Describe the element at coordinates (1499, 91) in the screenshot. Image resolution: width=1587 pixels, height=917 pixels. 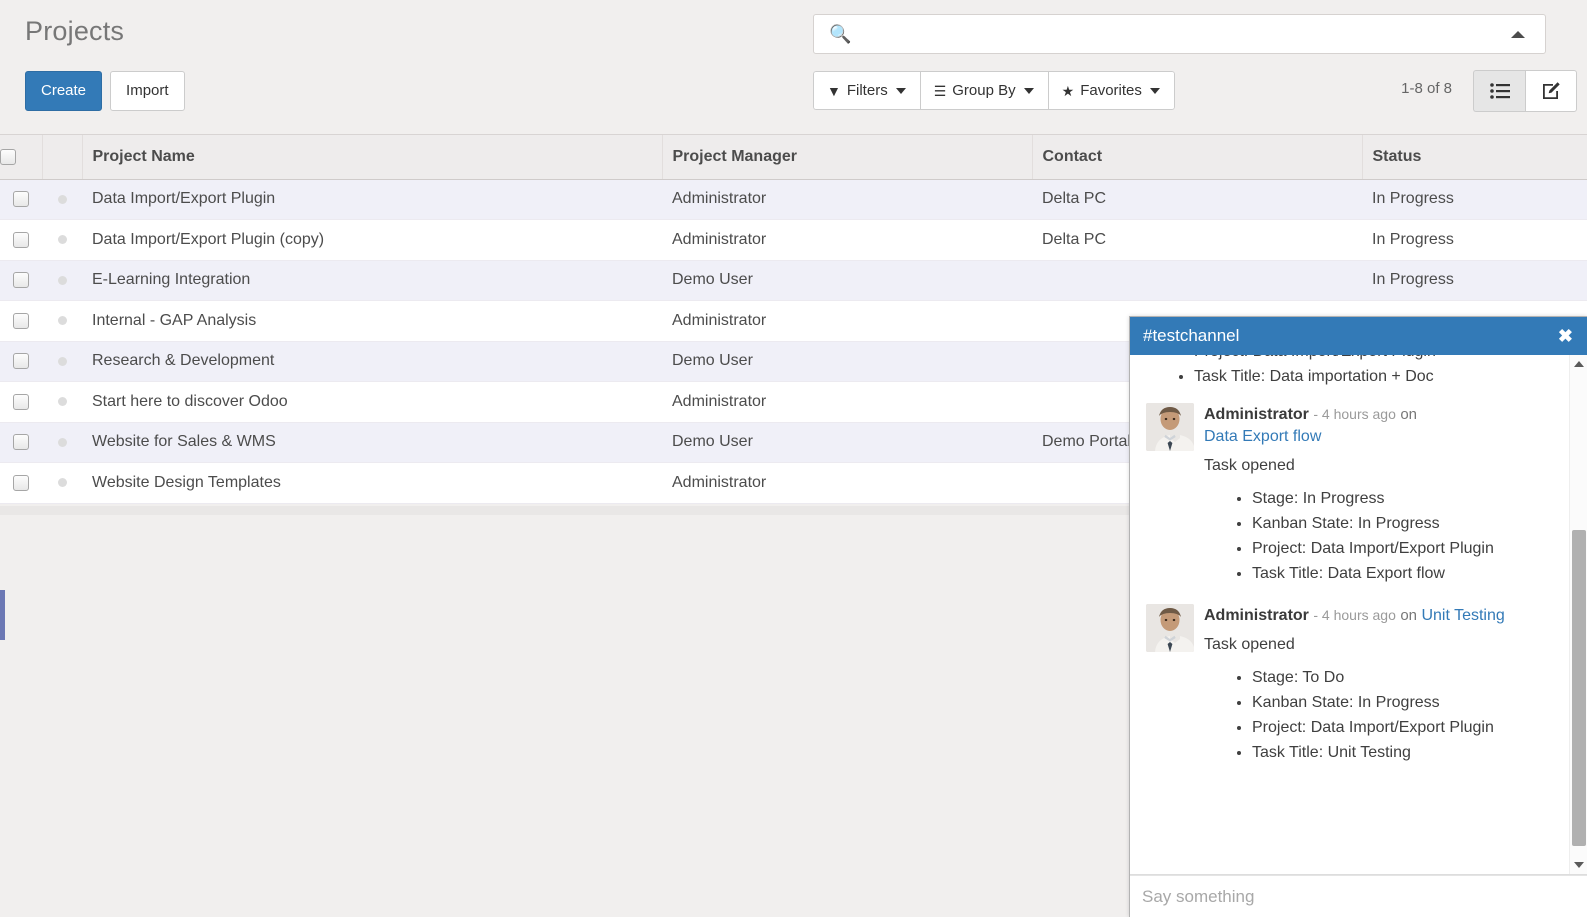
I see `list-view-button` at that location.